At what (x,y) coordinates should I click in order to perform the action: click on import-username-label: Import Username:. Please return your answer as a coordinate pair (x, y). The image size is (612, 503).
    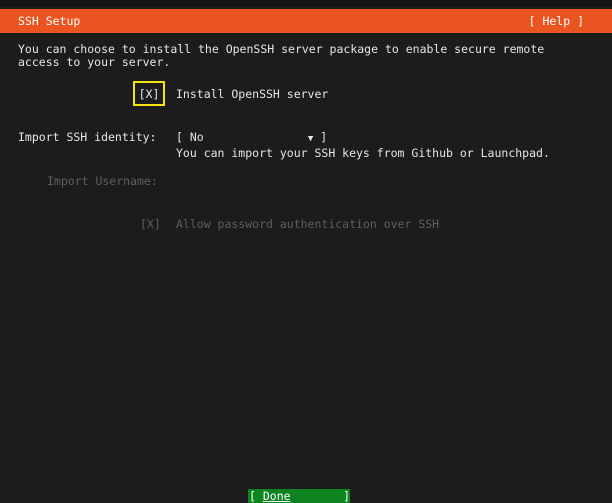
    Looking at the image, I should click on (102, 181).